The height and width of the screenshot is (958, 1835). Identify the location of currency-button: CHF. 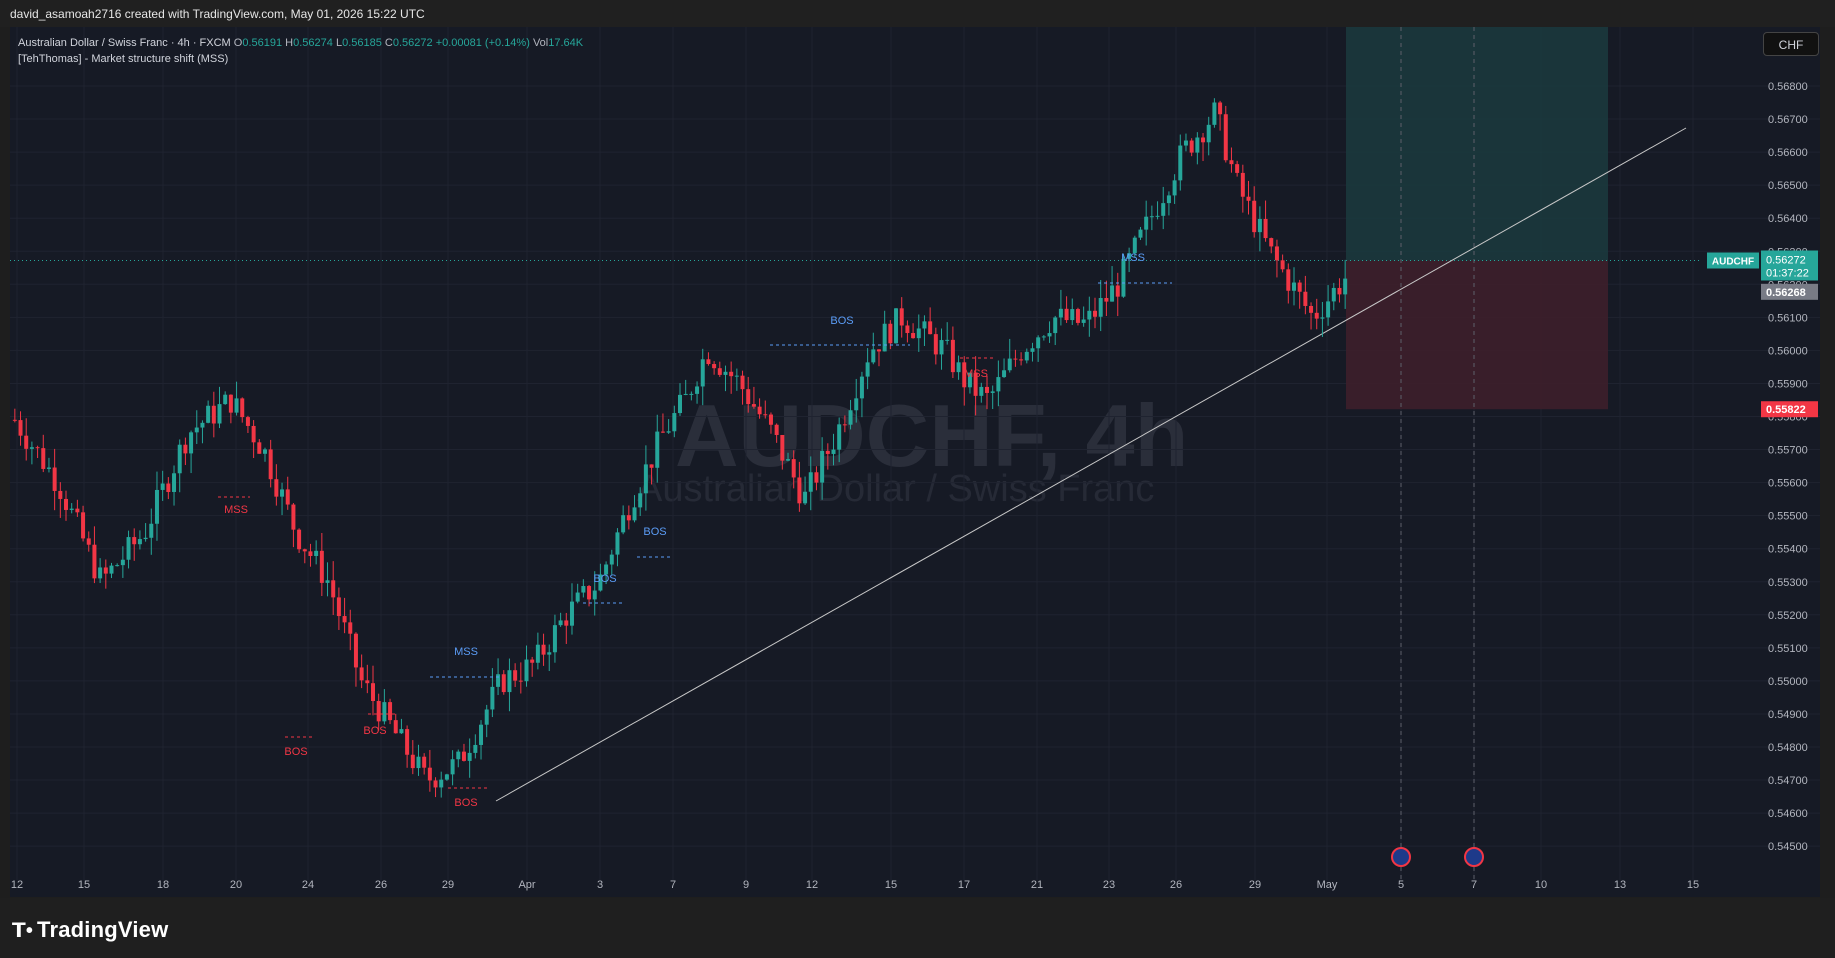
(1791, 44).